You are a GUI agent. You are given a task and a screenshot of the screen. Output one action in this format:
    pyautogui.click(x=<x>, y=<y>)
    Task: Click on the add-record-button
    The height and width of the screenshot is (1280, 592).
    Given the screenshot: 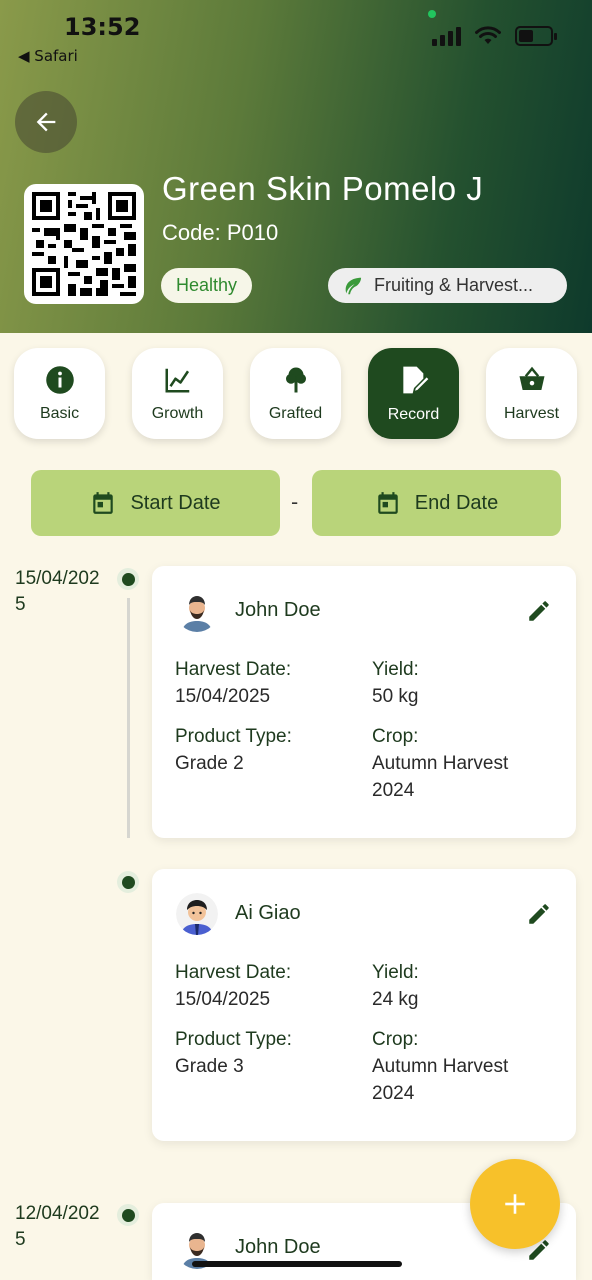 What is the action you would take?
    pyautogui.click(x=515, y=1204)
    